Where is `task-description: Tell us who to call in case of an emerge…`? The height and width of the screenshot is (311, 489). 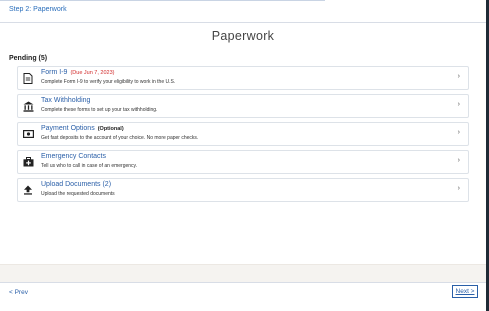
task-description: Tell us who to call in case of an emerge… is located at coordinates (89, 166).